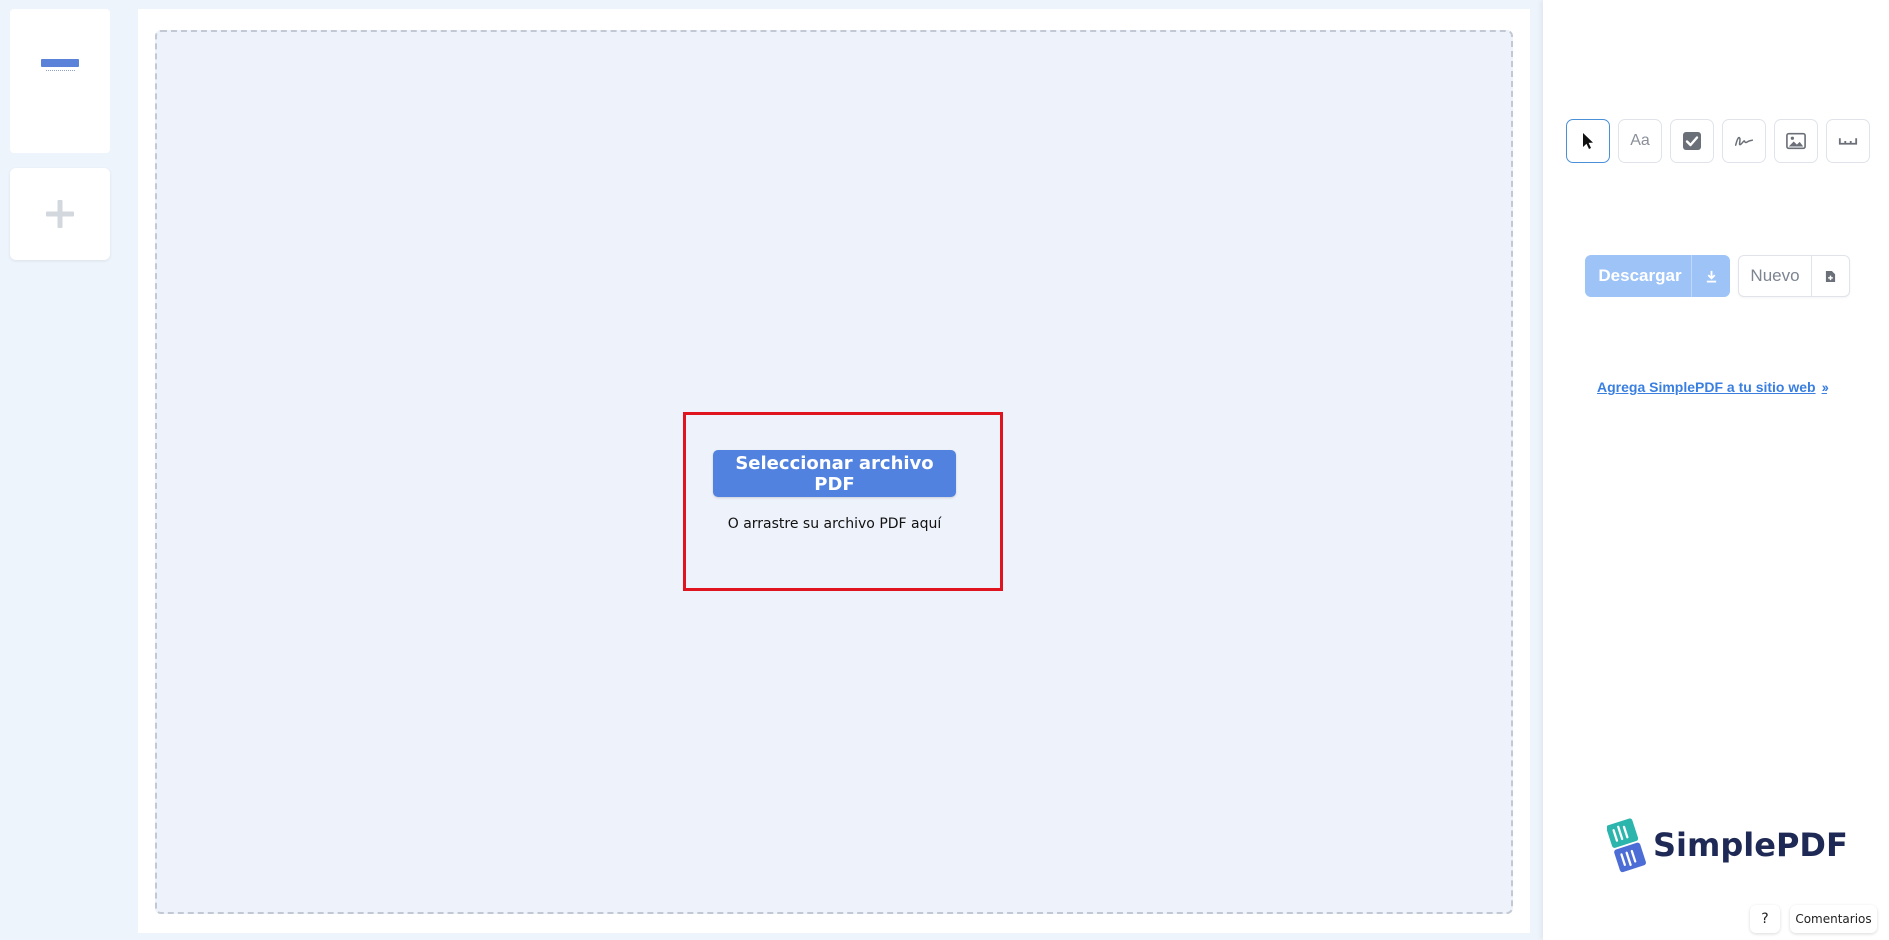  I want to click on simplepdf-logo-icon, so click(1626, 845).